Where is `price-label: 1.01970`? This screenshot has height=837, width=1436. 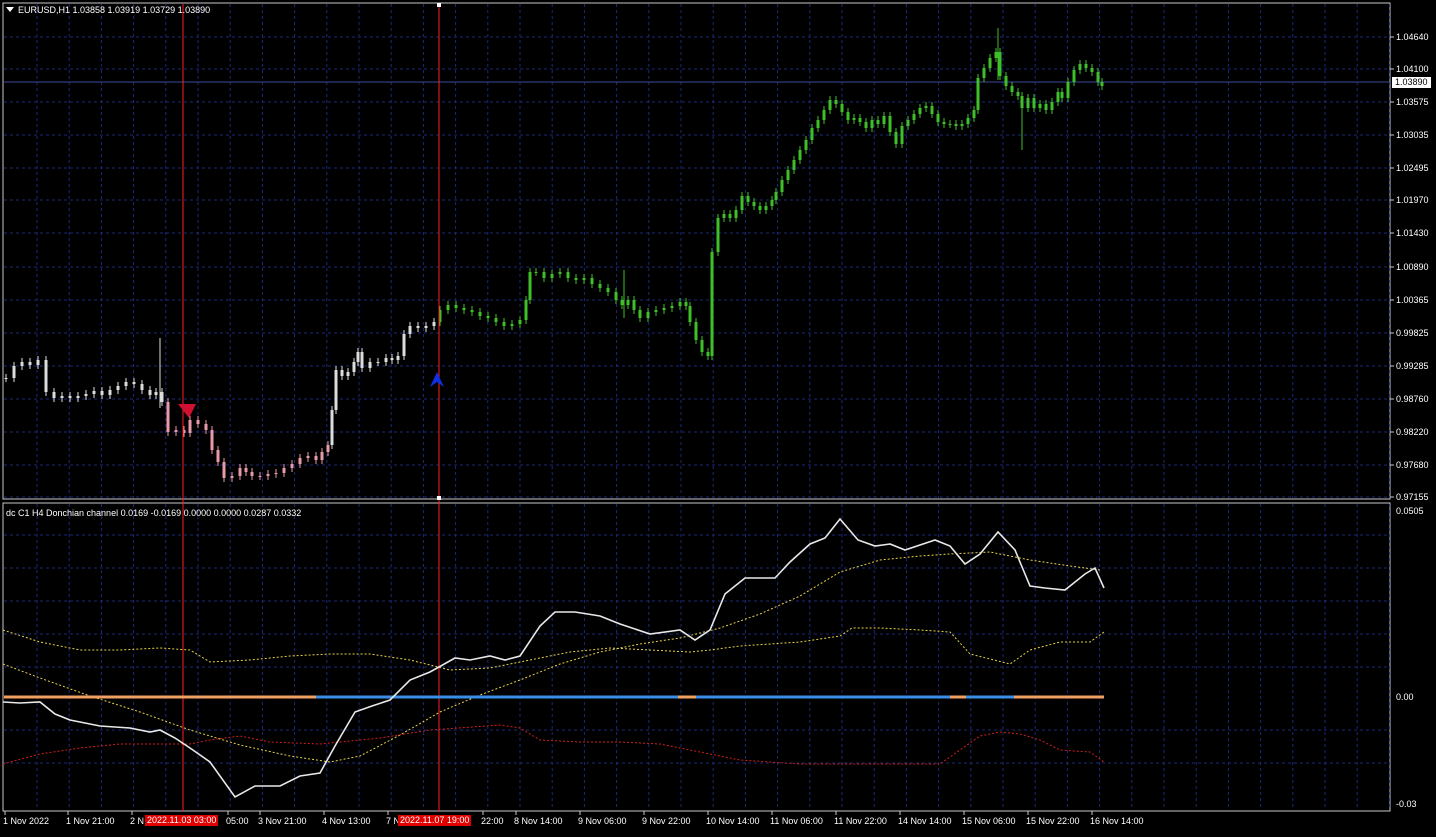 price-label: 1.01970 is located at coordinates (1412, 200).